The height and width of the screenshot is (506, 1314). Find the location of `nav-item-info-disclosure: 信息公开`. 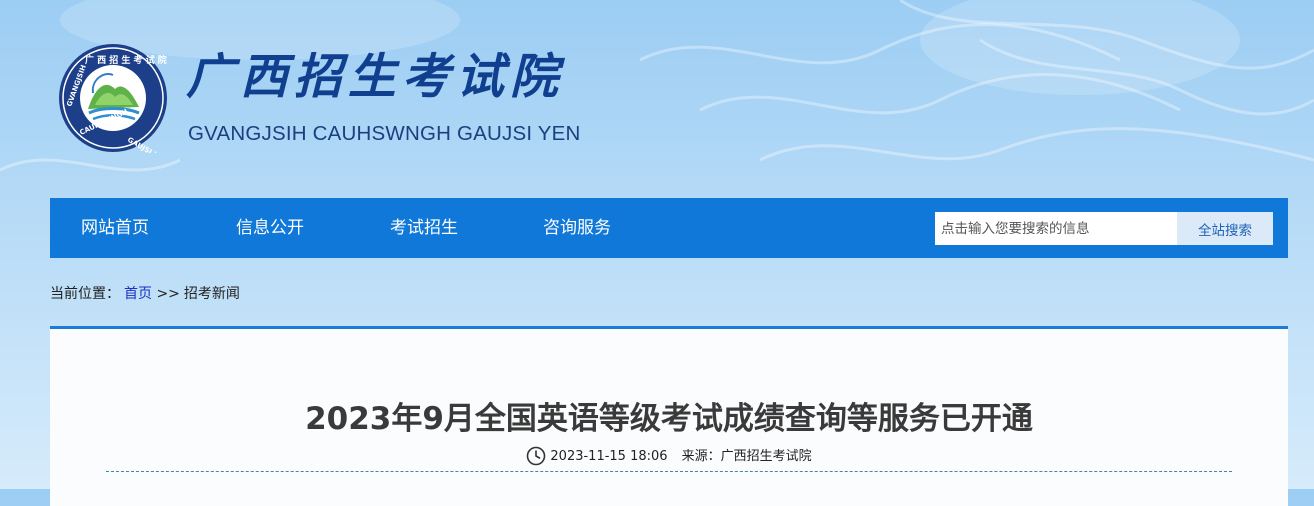

nav-item-info-disclosure: 信息公开 is located at coordinates (270, 228).